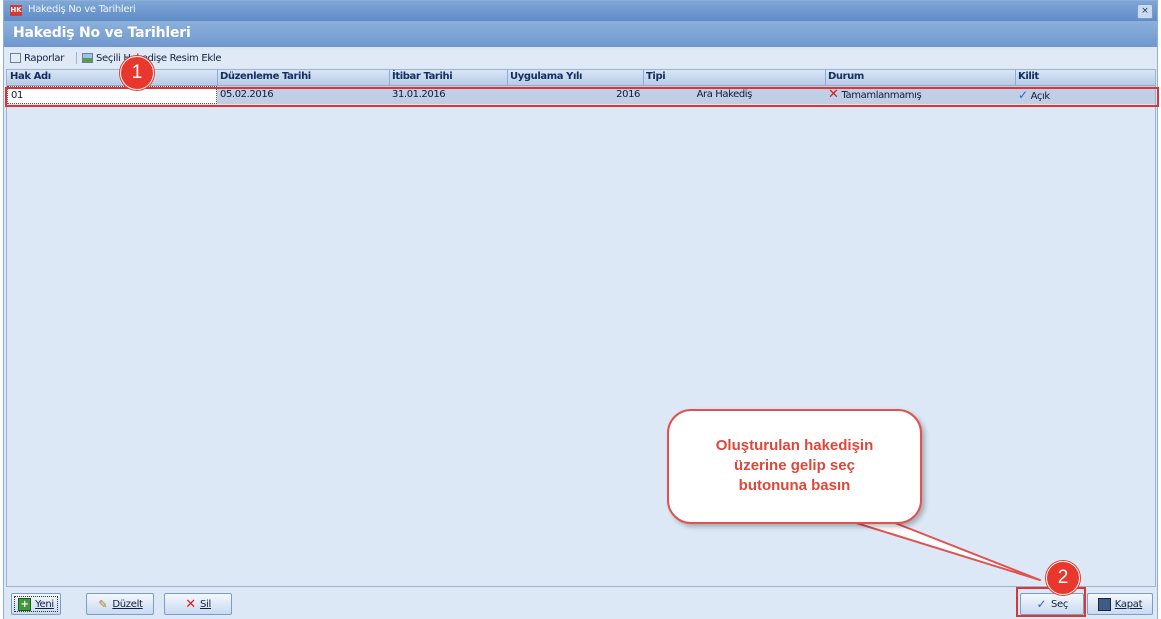 The image size is (1161, 619). Describe the element at coordinates (1051, 602) in the screenshot. I see `select-button-highlight-box` at that location.